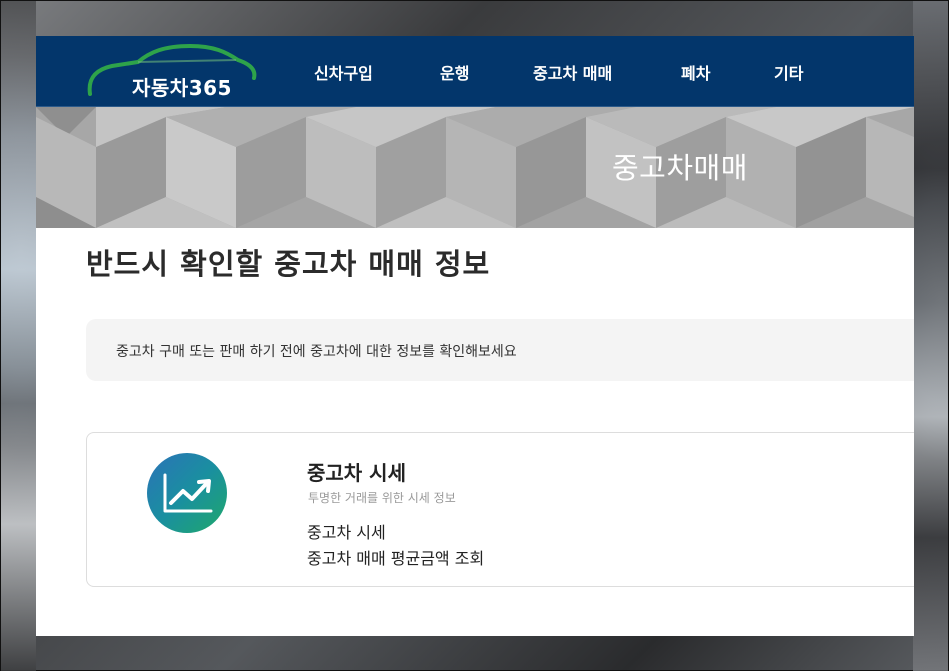  I want to click on notice-box: 중고차 구매 또는 판매 하기 전에 중고차에 대한 정보를 확인해보세요, so click(500, 350).